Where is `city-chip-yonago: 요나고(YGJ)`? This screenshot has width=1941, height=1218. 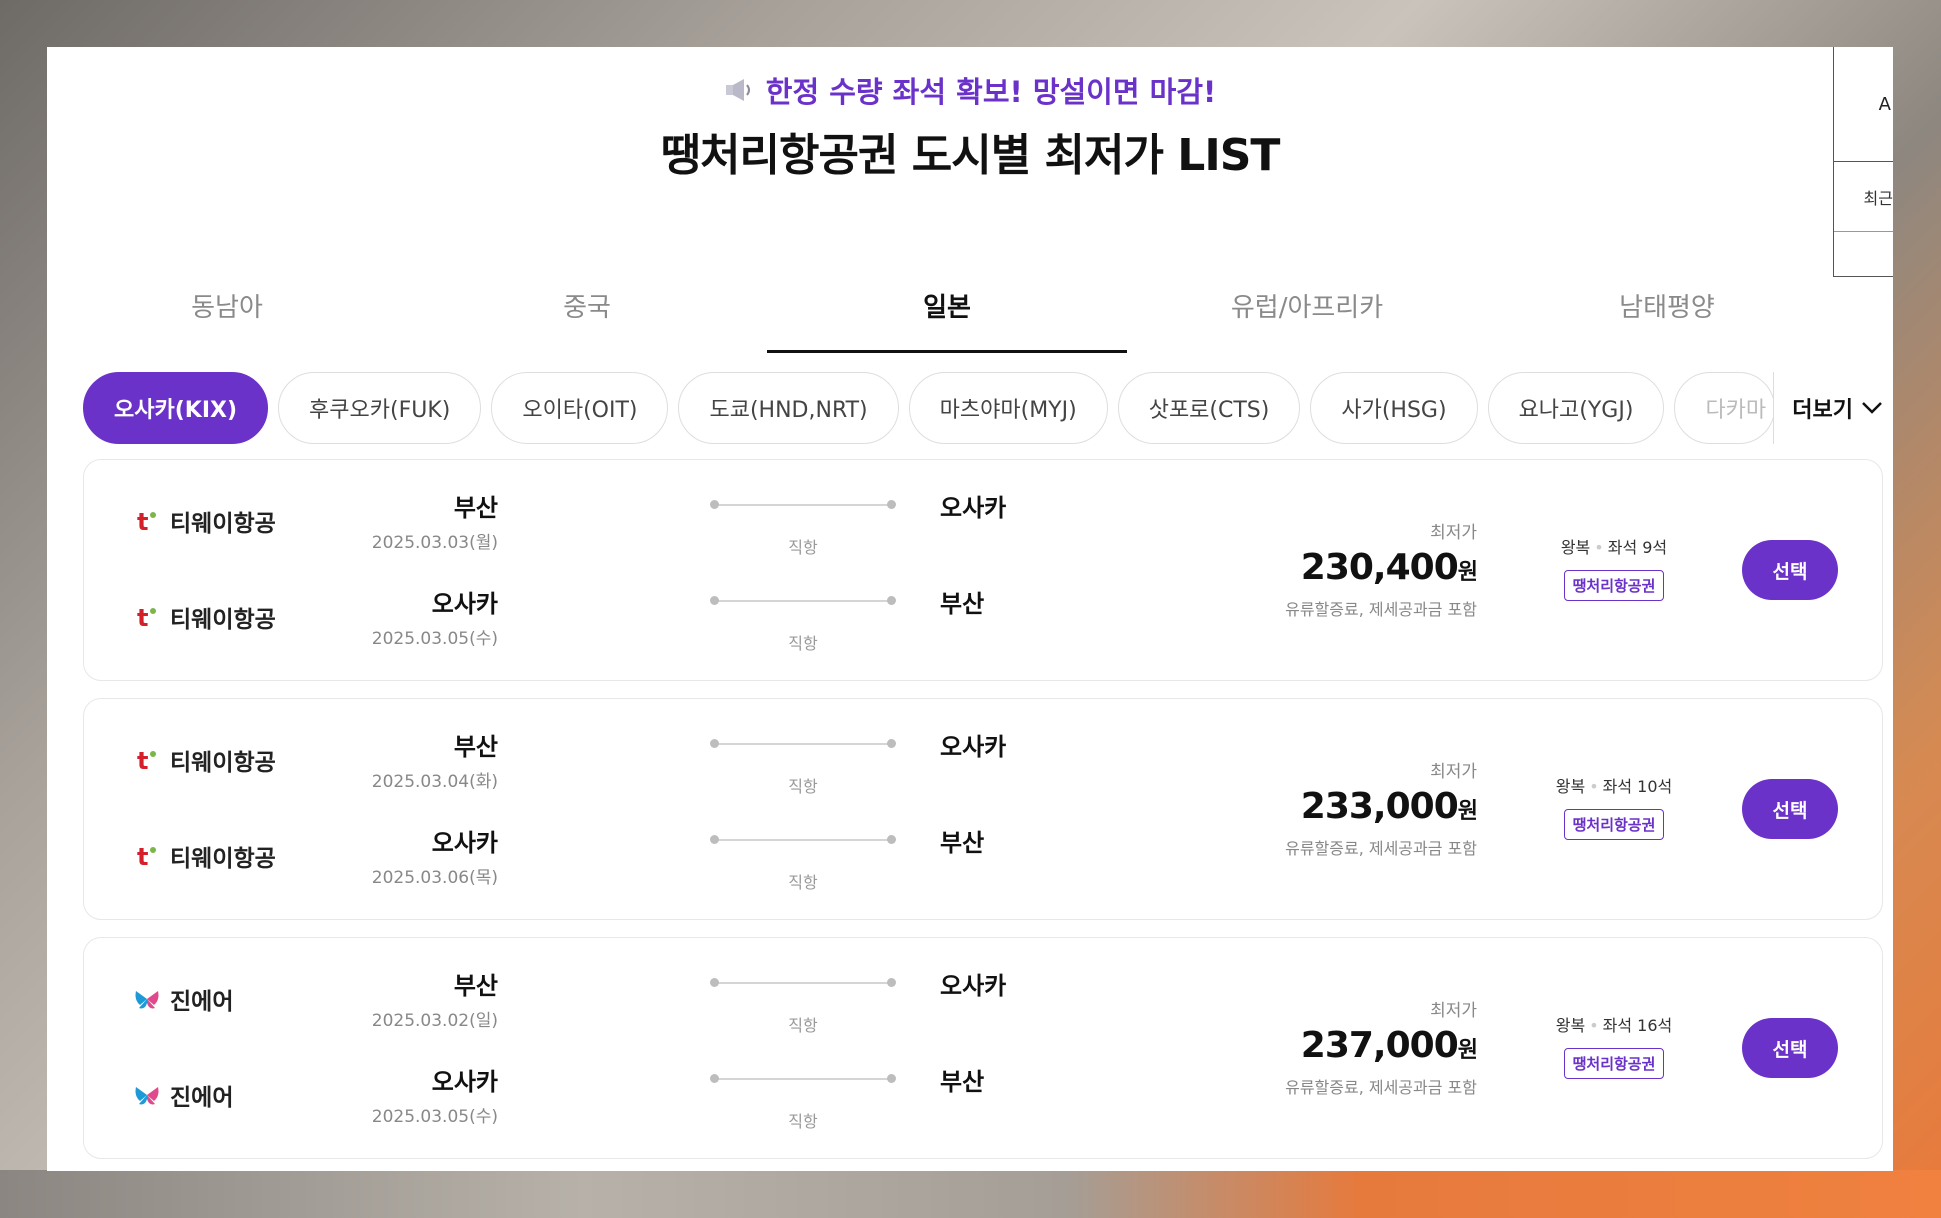 city-chip-yonago: 요나고(YGJ) is located at coordinates (1576, 408).